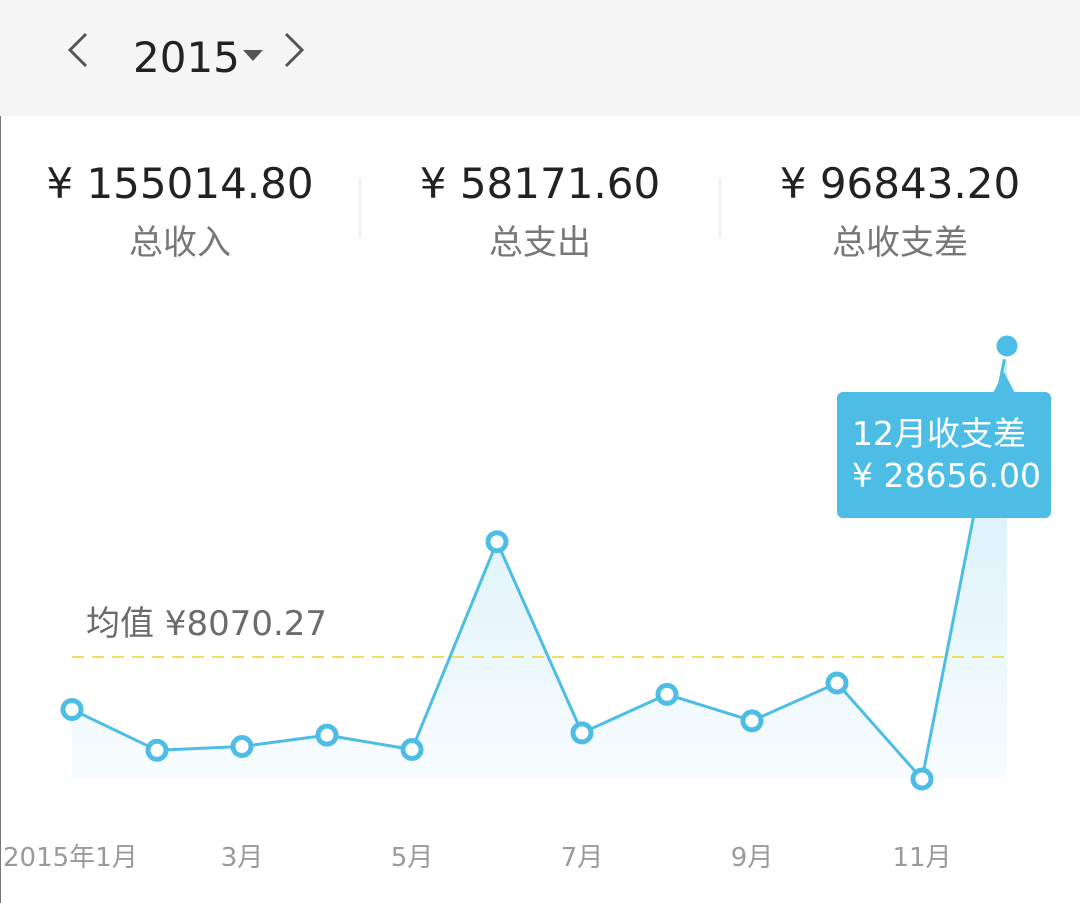 The height and width of the screenshot is (903, 1080). What do you see at coordinates (70, 858) in the screenshot?
I see `x-tick-label: 2015年1月` at bounding box center [70, 858].